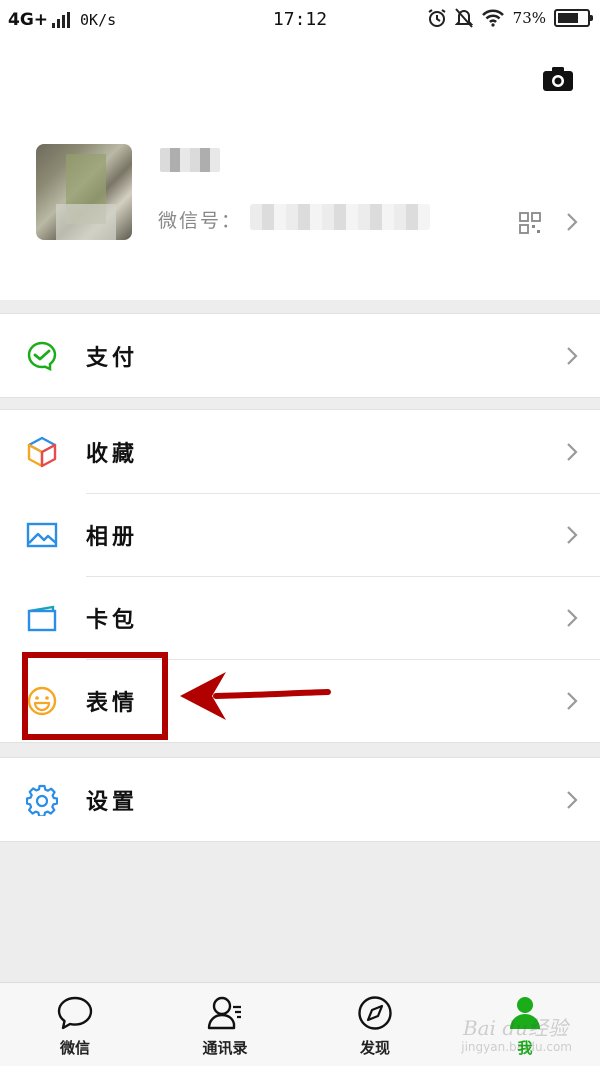 This screenshot has width=600, height=1066. What do you see at coordinates (374, 1048) in the screenshot?
I see `tab-label: 发现` at bounding box center [374, 1048].